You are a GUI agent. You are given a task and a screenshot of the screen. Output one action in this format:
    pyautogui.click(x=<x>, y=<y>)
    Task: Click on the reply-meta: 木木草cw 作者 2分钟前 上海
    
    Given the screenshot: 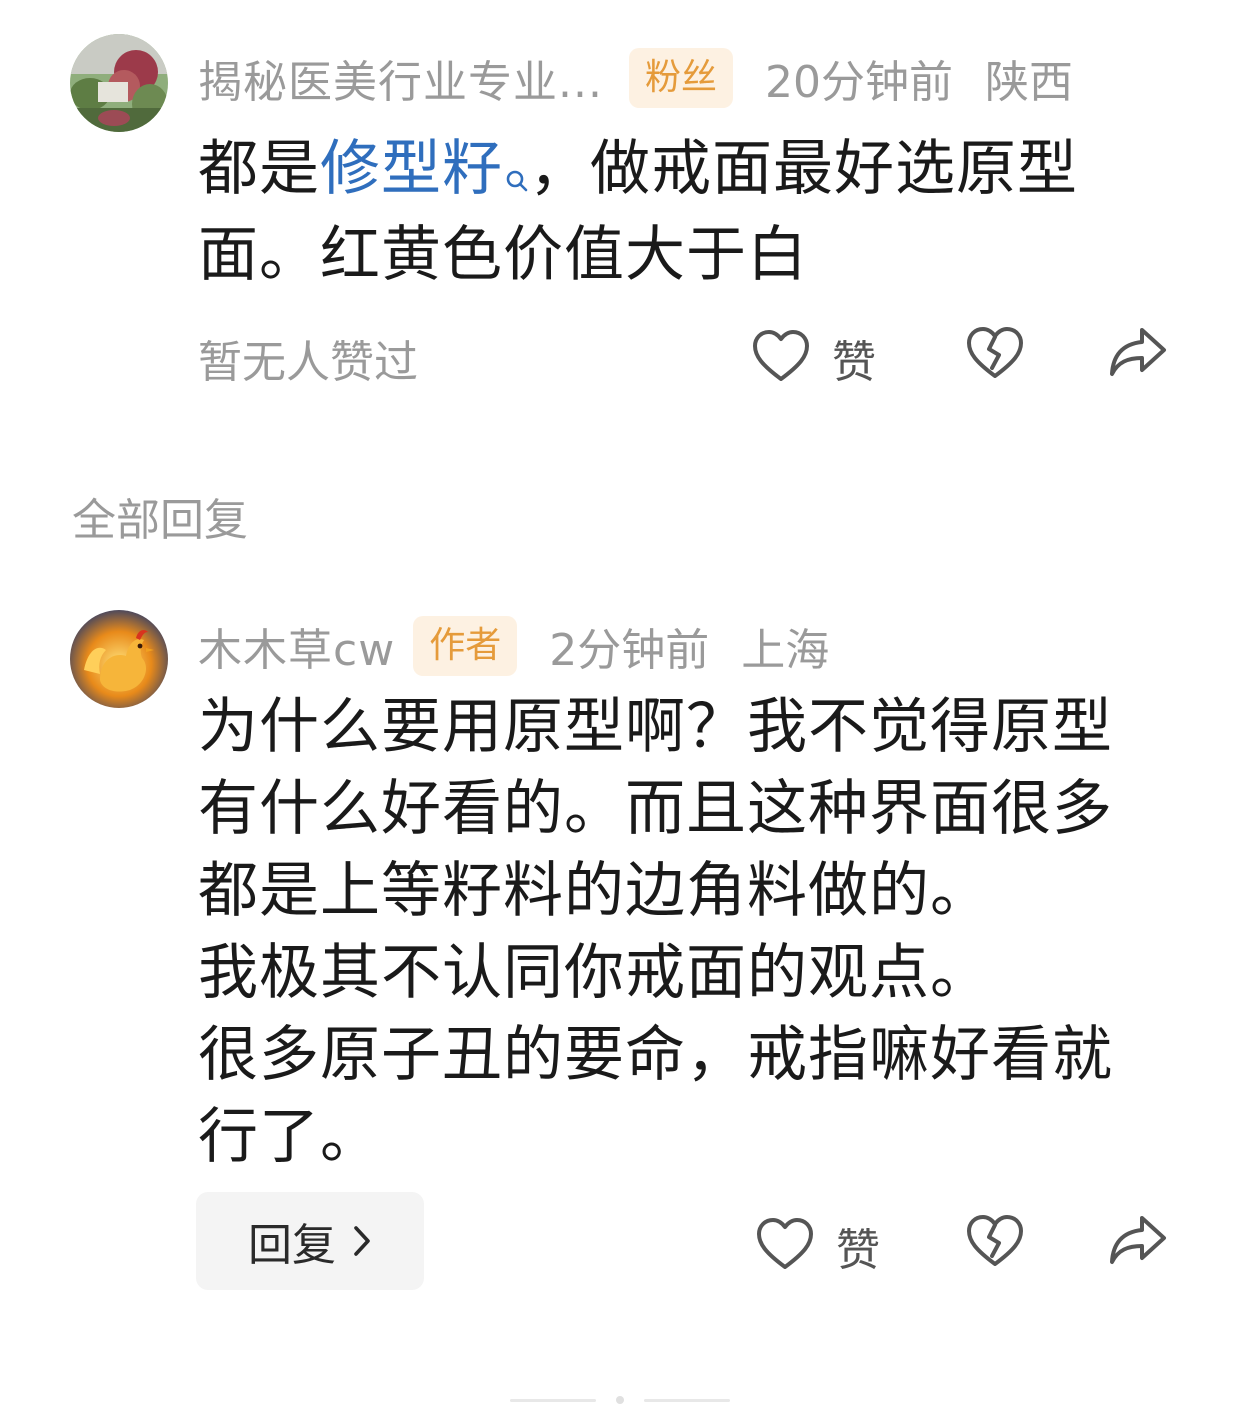 What is the action you would take?
    pyautogui.click(x=513, y=646)
    